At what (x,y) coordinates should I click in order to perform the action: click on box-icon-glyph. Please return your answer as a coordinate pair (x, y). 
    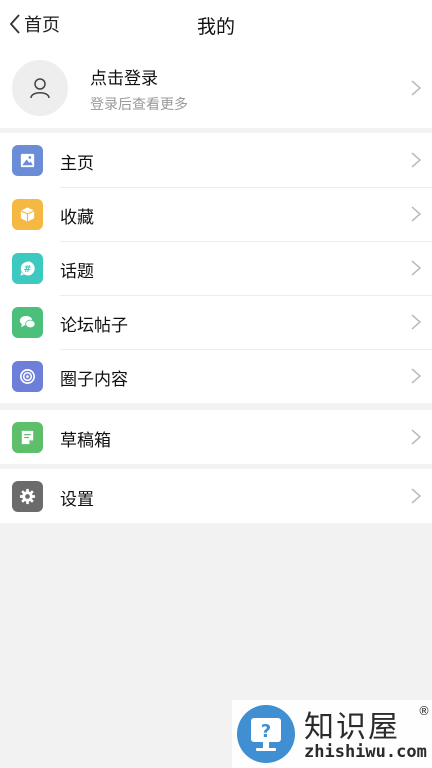
    Looking at the image, I should click on (27, 214).